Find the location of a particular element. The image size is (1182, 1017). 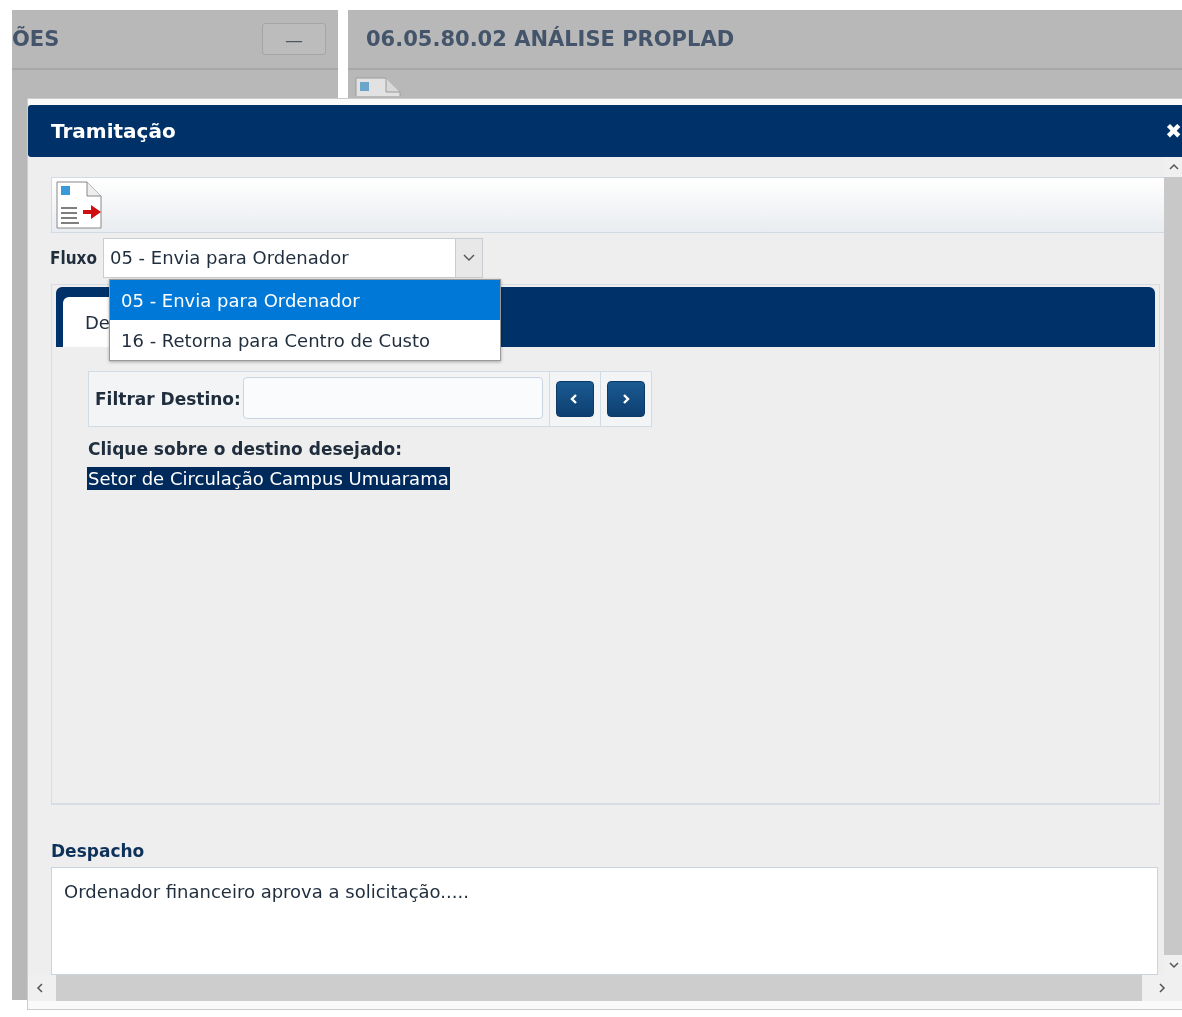

filter-field is located at coordinates (392, 398).